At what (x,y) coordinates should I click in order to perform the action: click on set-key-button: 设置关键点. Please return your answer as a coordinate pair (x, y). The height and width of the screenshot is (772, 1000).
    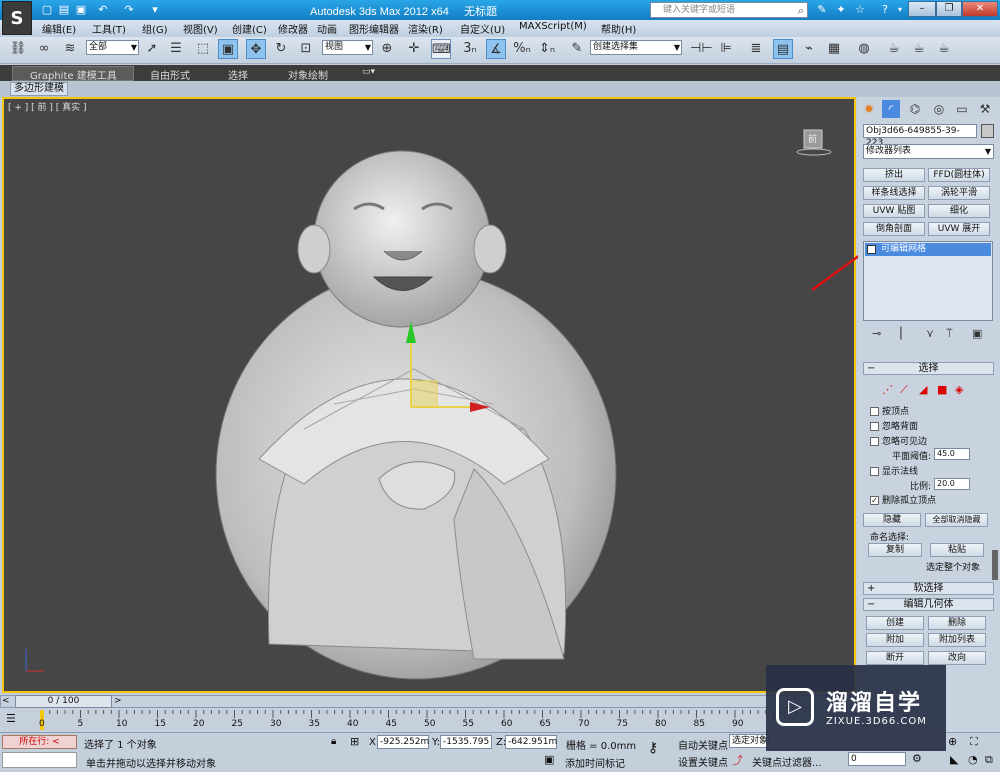
    Looking at the image, I should click on (703, 761).